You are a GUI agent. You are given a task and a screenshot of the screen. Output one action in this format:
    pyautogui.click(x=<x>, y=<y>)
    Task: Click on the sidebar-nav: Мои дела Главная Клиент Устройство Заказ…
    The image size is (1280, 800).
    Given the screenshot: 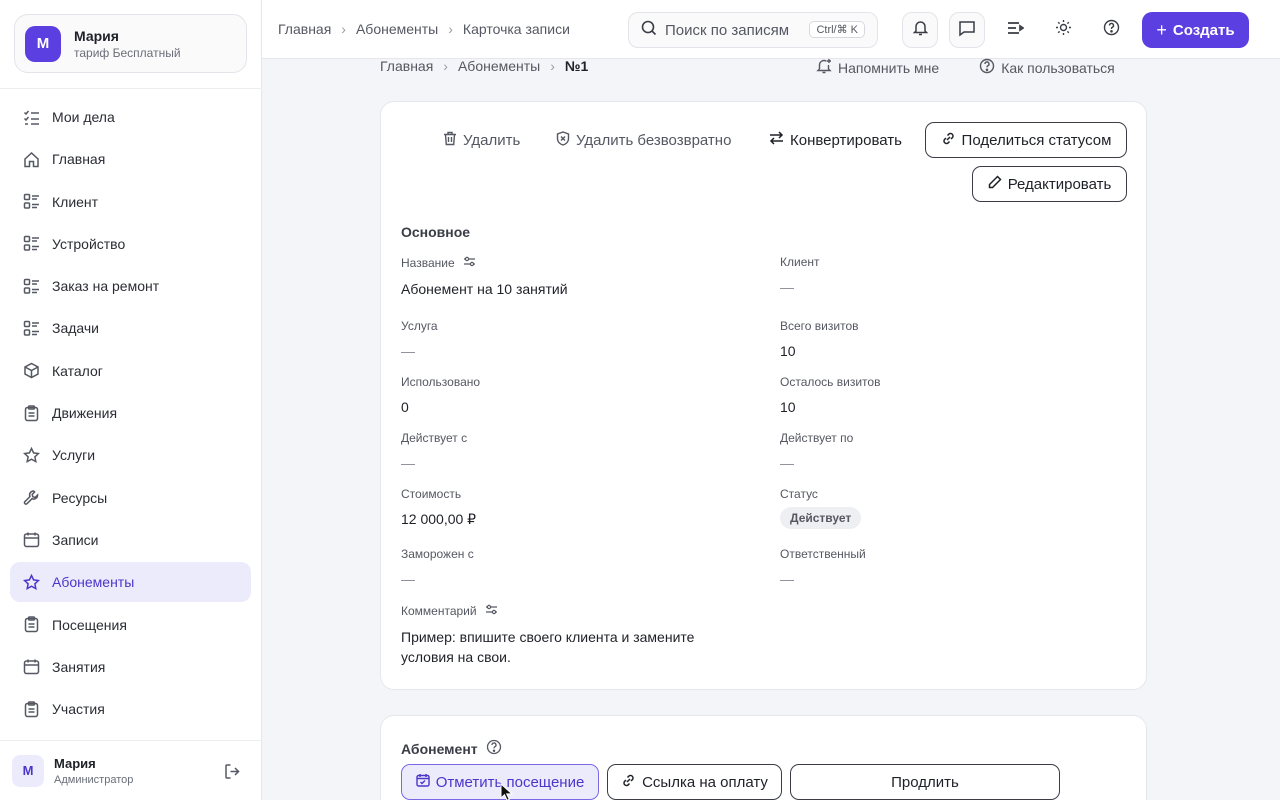 What is the action you would take?
    pyautogui.click(x=130, y=414)
    